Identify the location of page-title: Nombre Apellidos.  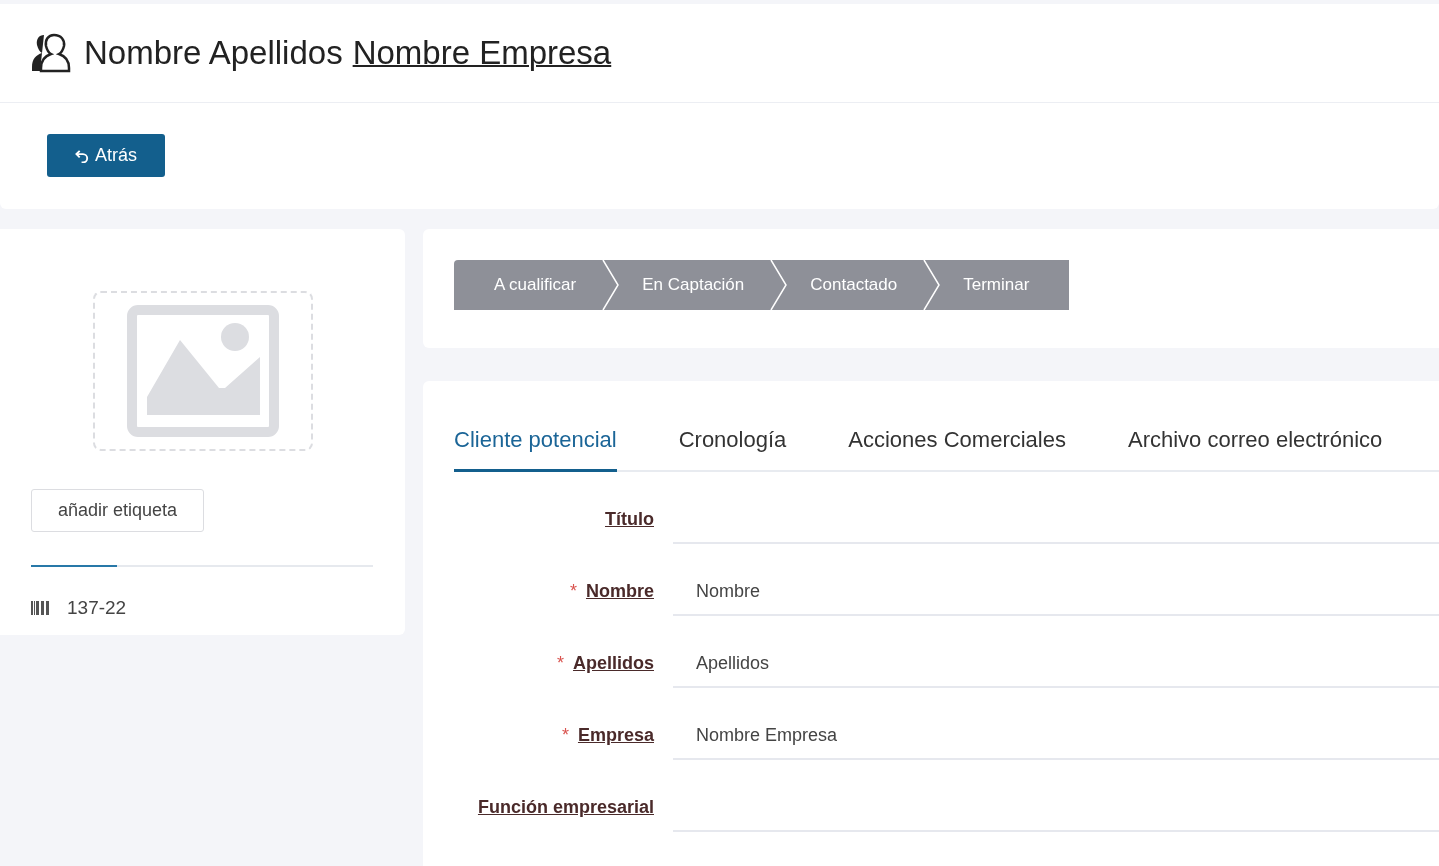
(213, 53).